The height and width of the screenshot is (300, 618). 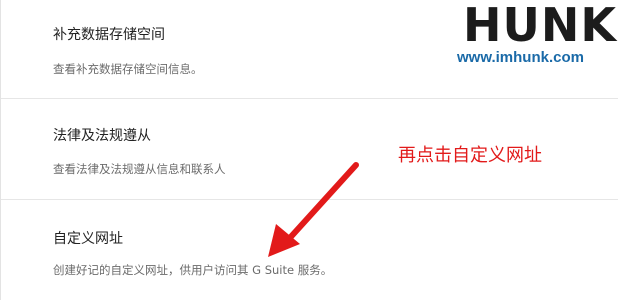 I want to click on watermark-url: www.imhunk.com, so click(x=520, y=57).